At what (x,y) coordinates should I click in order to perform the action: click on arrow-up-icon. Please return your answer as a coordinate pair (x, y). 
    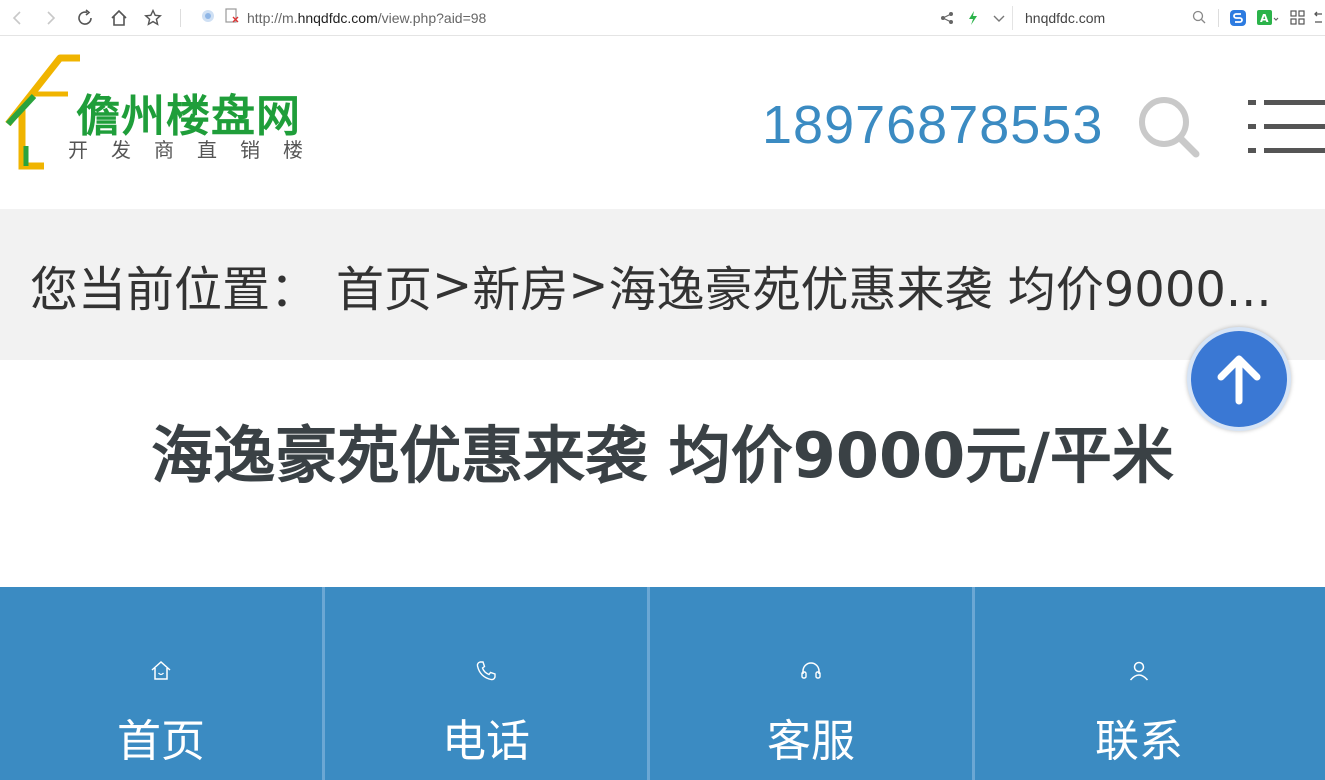
    Looking at the image, I should click on (1239, 380).